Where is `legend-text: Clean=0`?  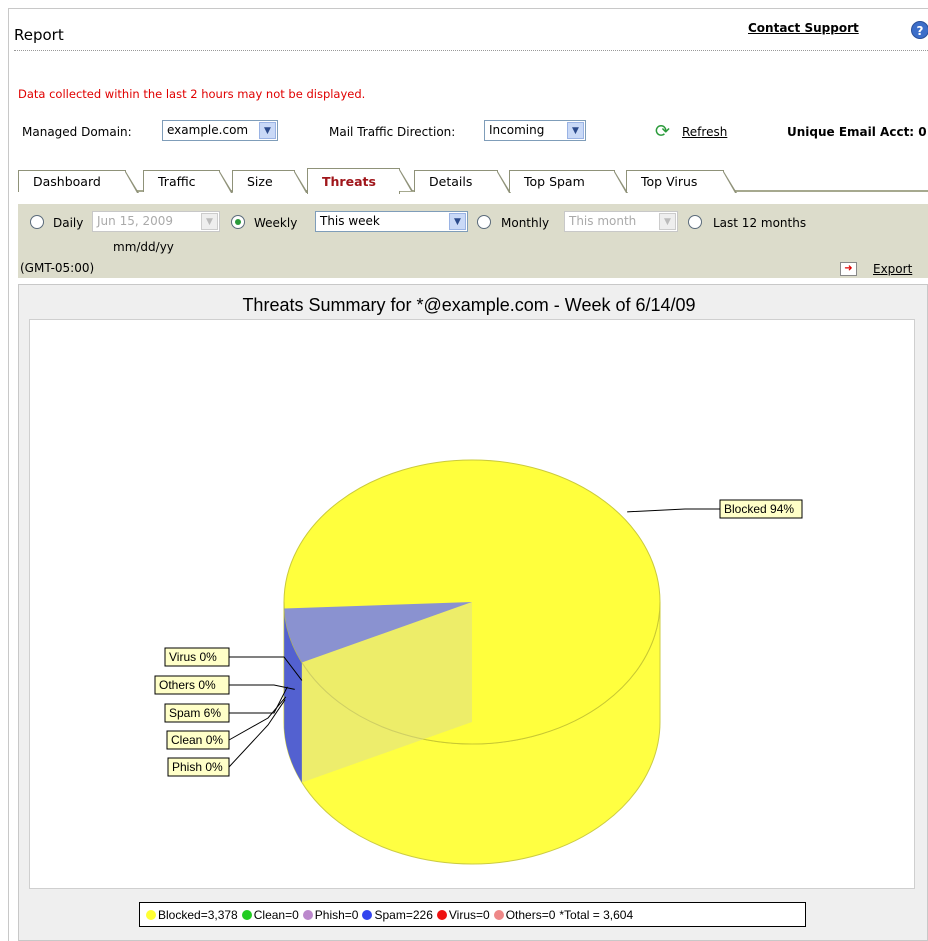 legend-text: Clean=0 is located at coordinates (276, 915).